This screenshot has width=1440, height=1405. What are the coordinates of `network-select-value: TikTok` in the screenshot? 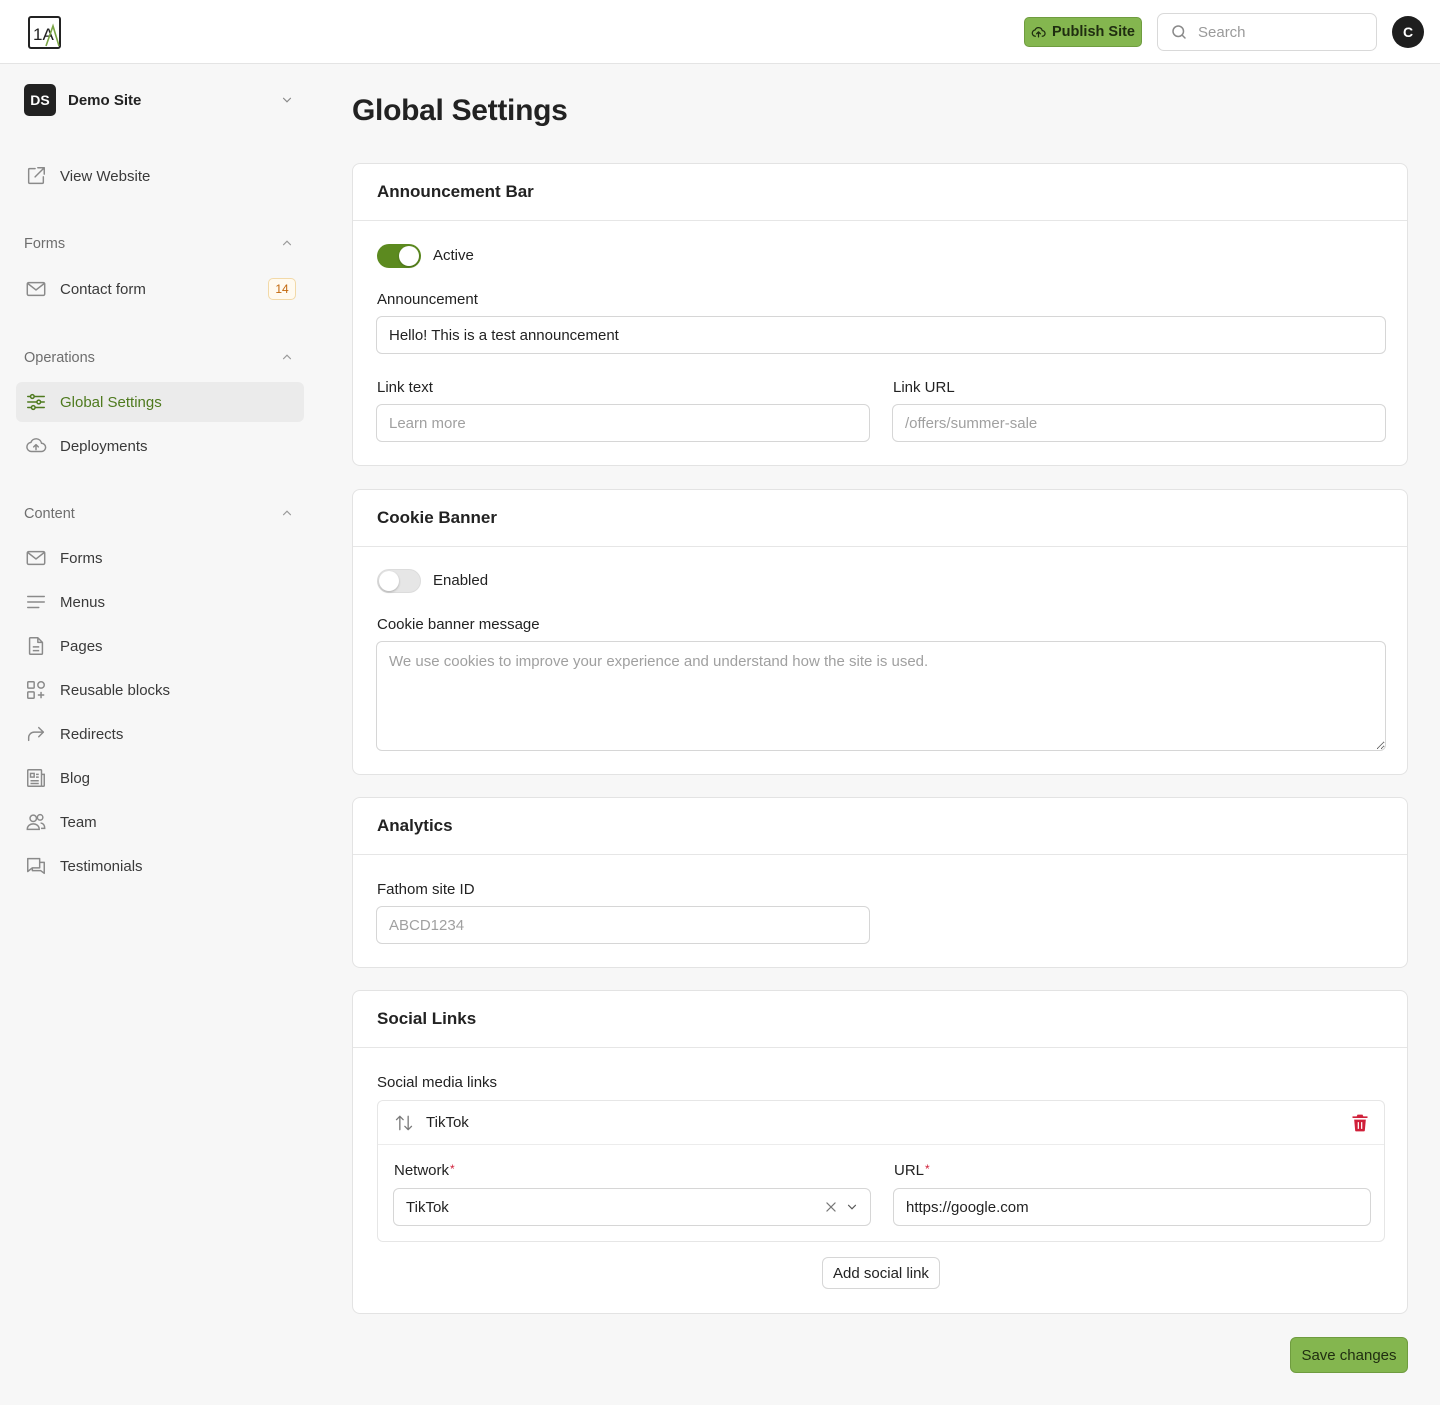 It's located at (427, 1207).